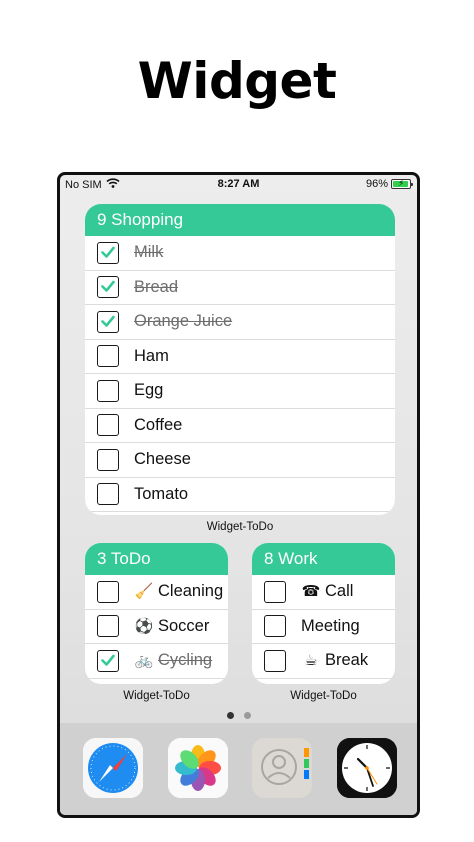  Describe the element at coordinates (240, 426) in the screenshot. I see `list-item: Coffee` at that location.